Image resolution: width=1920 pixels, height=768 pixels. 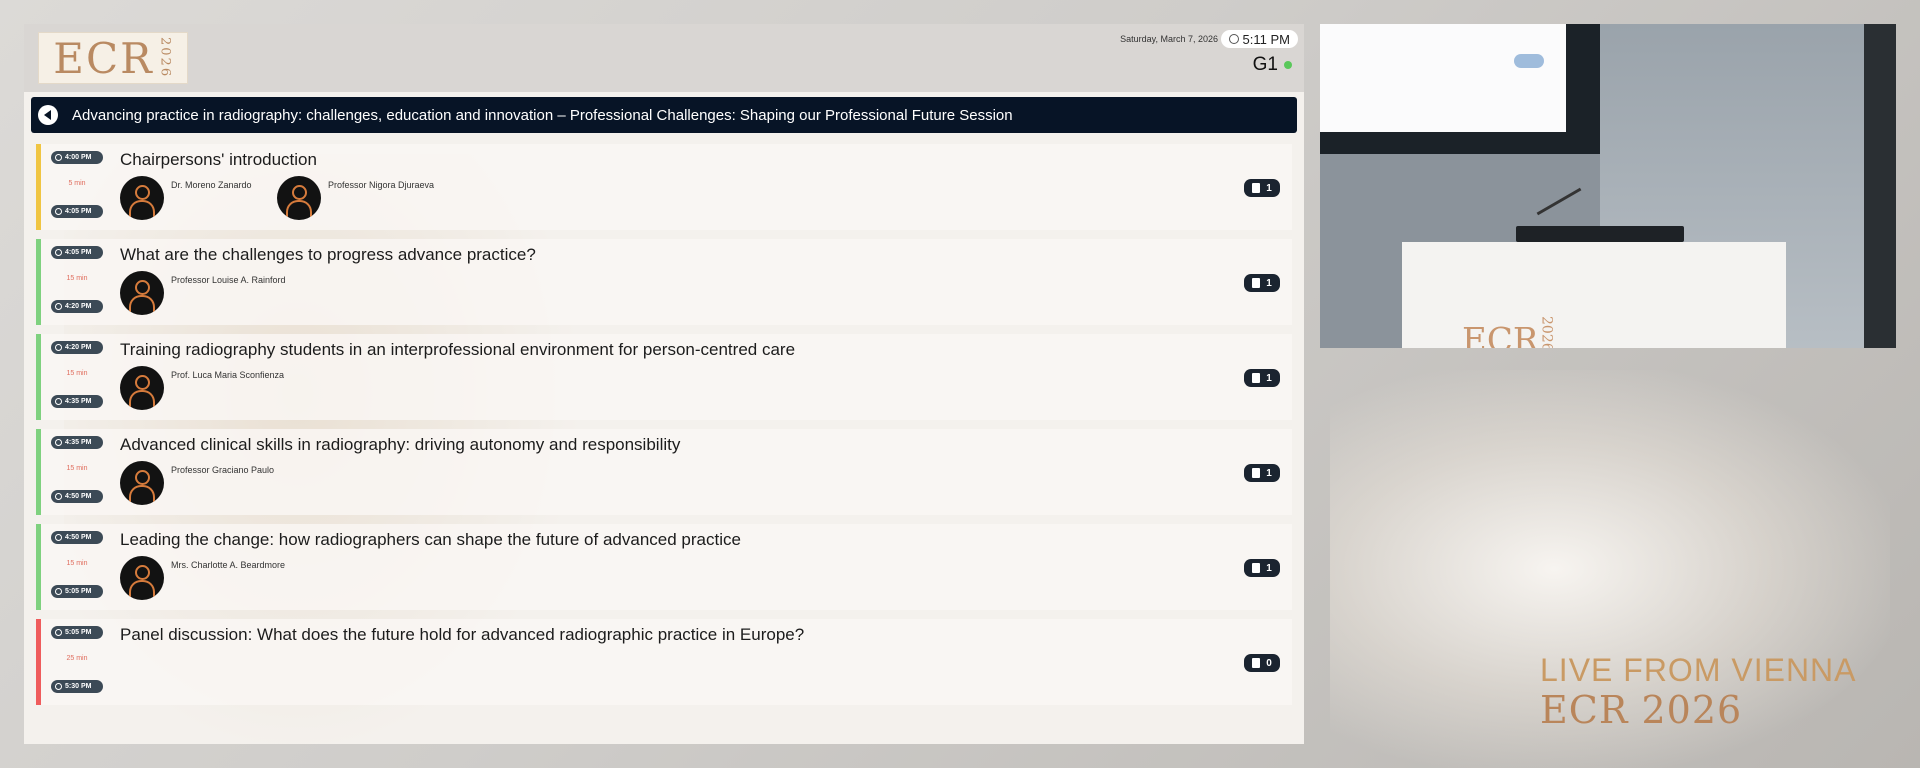 I want to click on projection-screen-frame, so click(x=1460, y=89).